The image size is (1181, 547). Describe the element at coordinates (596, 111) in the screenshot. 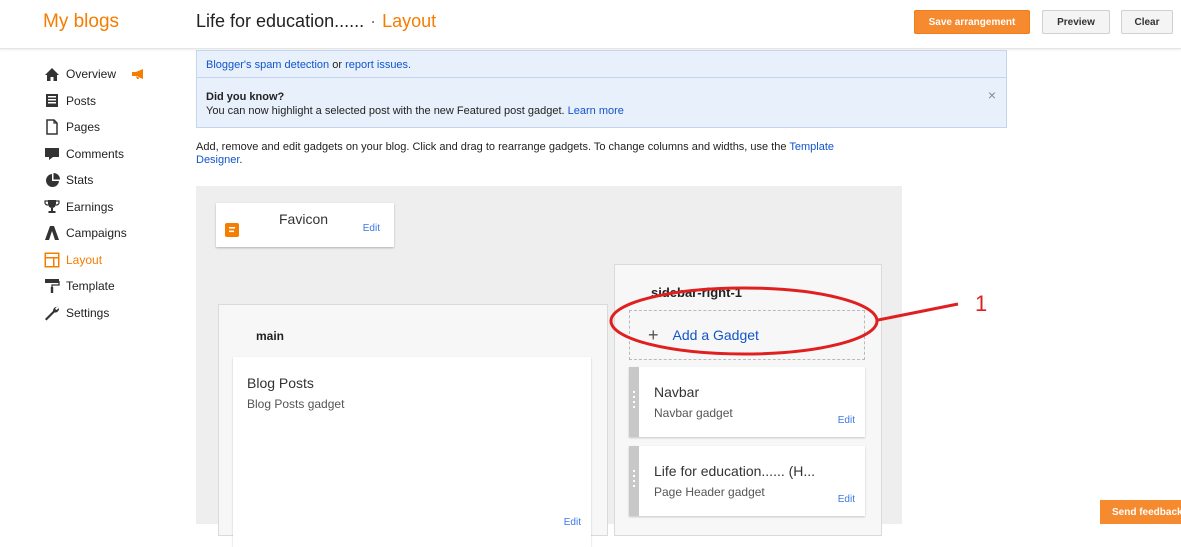

I see `learn-more-link: Learn more` at that location.